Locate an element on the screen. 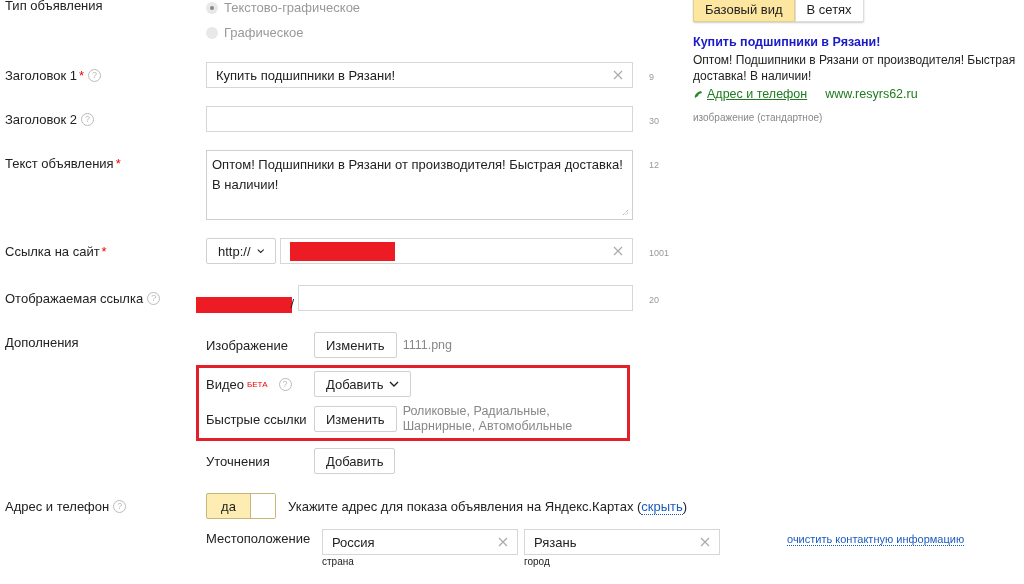  beta-label: БЕТА is located at coordinates (257, 384).